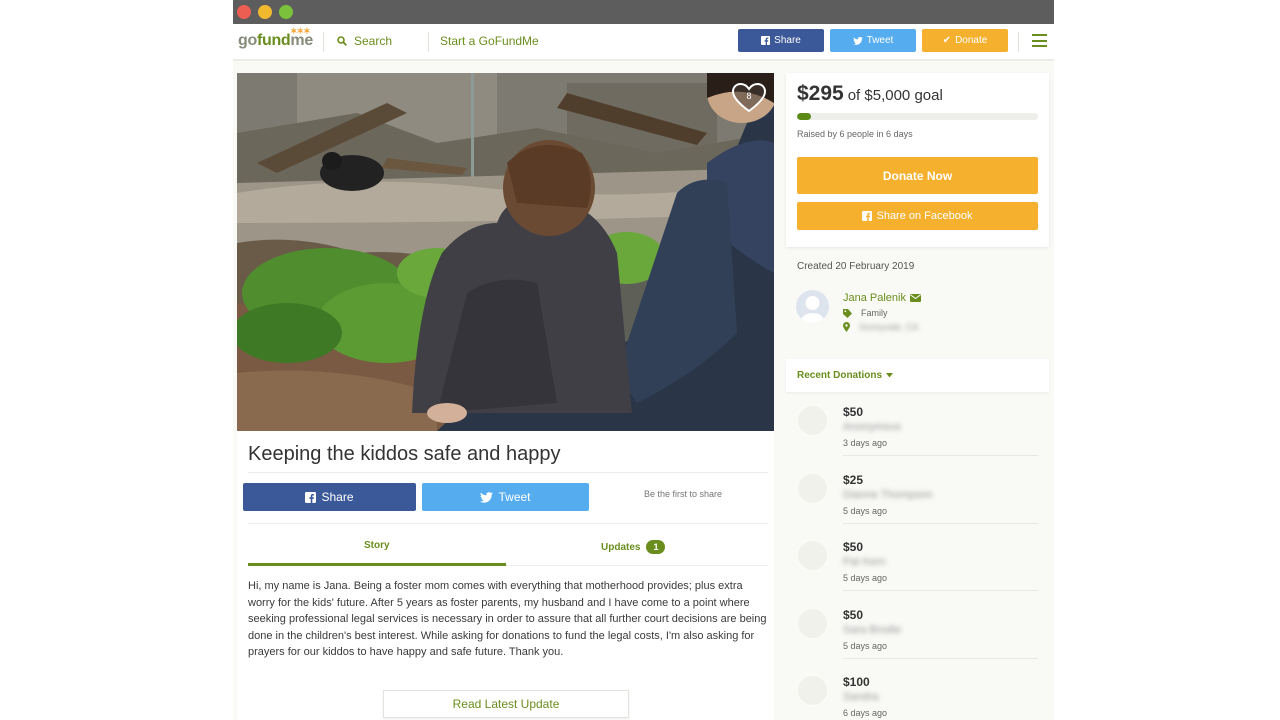  I want to click on start-gofundme-link: Start a GoFundMe, so click(489, 41).